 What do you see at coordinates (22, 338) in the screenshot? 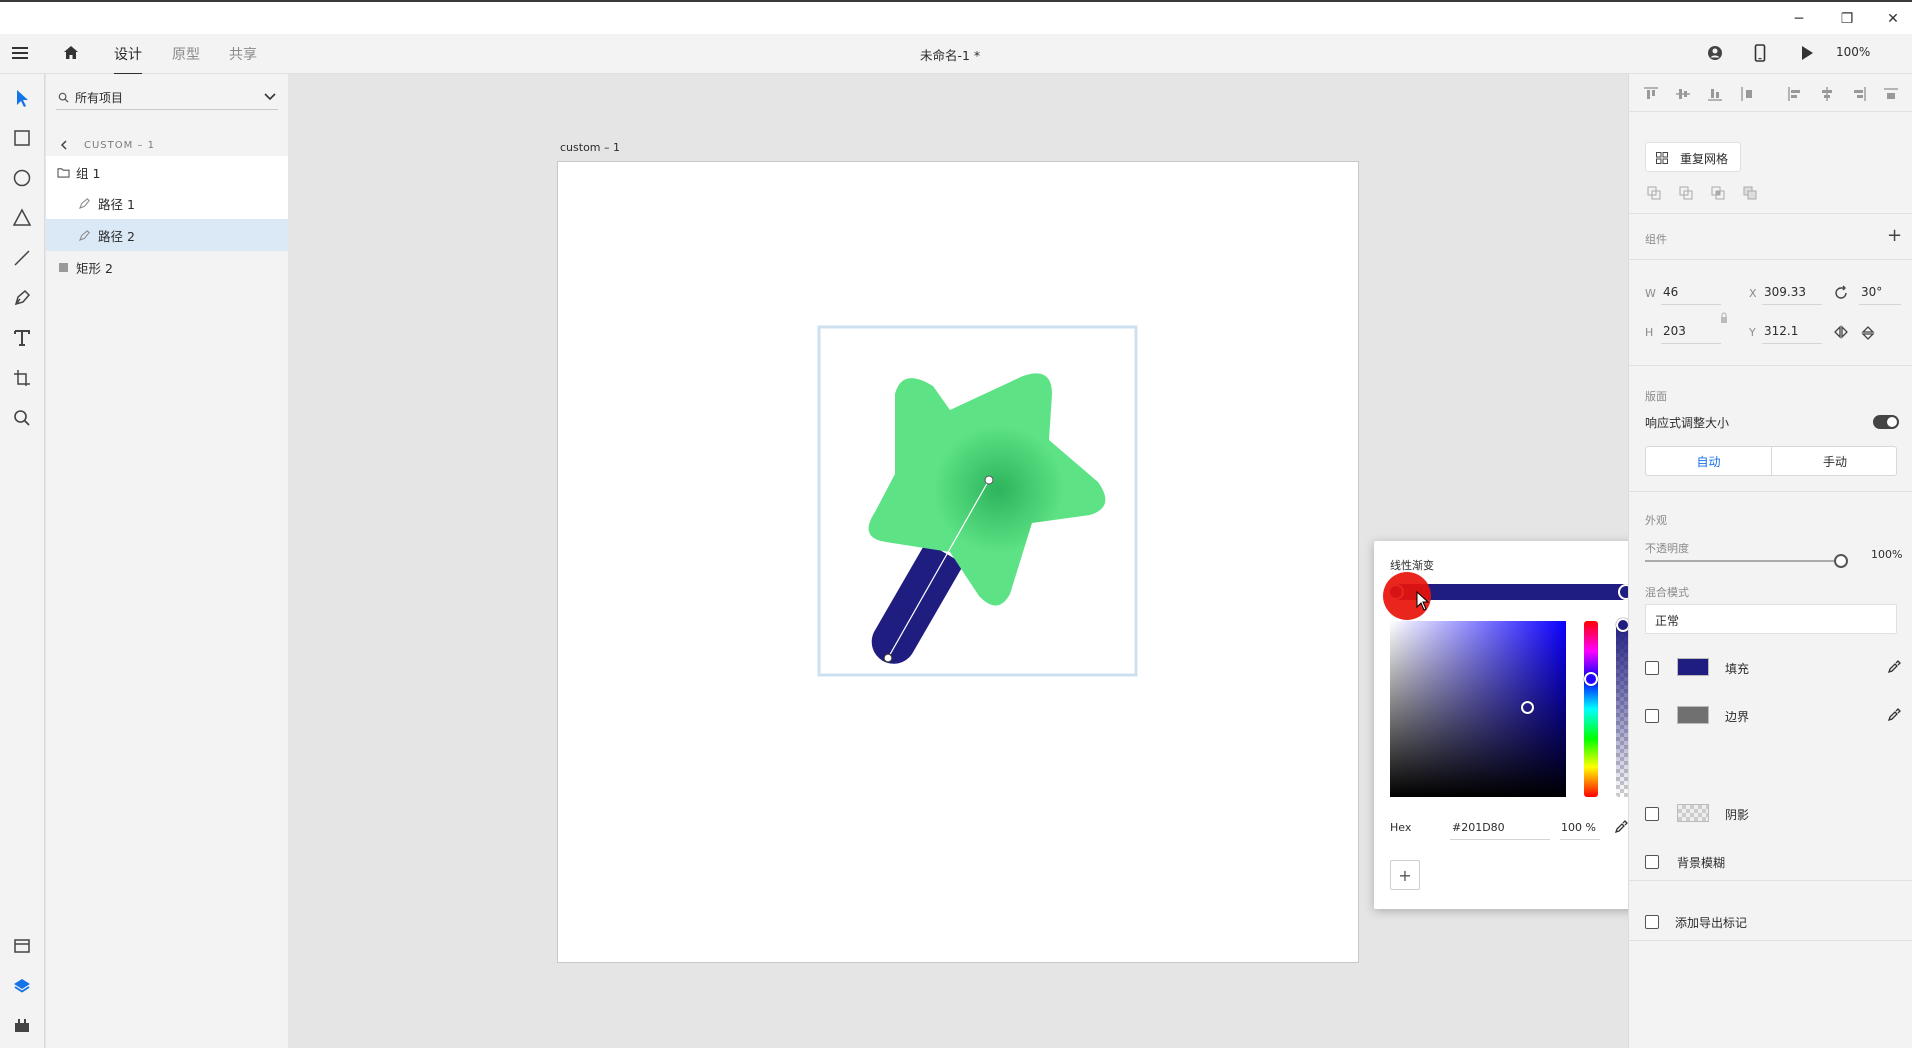
I see `text-tool-icon` at bounding box center [22, 338].